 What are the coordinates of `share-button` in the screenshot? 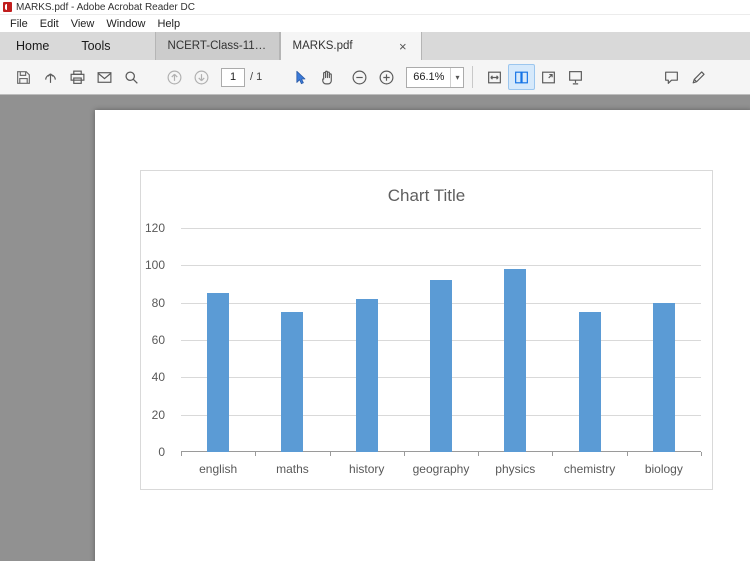 It's located at (50, 77).